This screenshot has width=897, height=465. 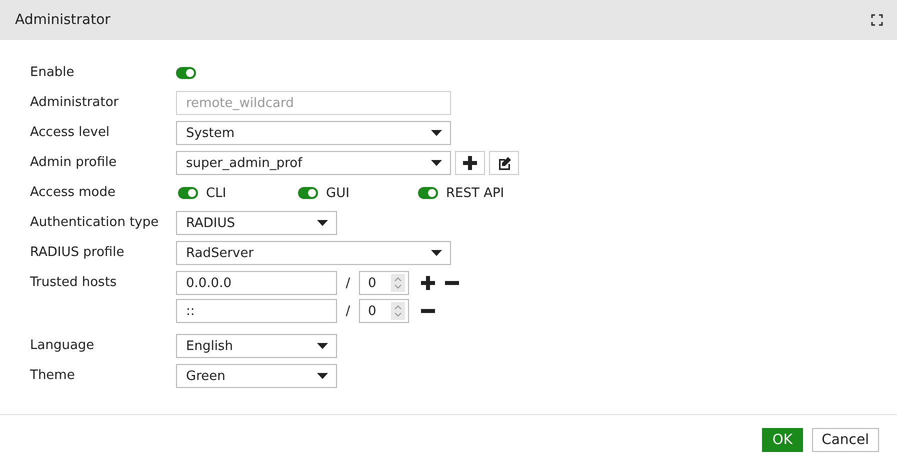 I want to click on dropdown: RadServer, so click(x=313, y=253).